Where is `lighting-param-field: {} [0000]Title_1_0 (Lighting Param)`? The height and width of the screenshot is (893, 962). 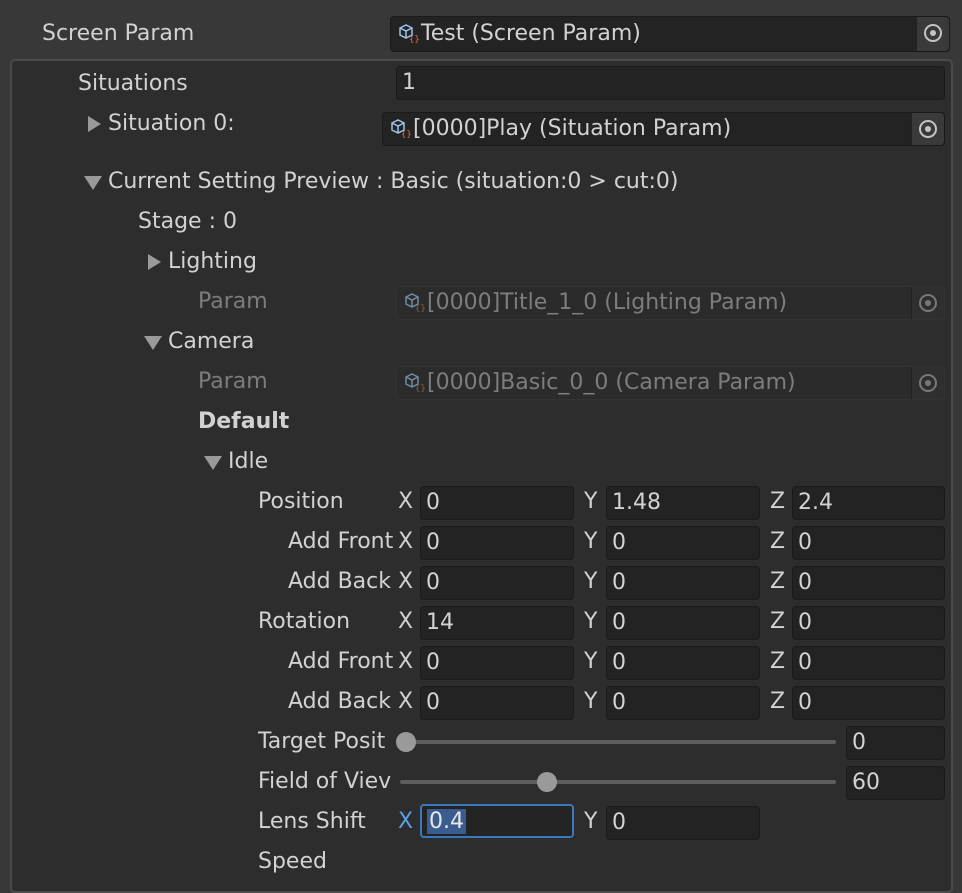
lighting-param-field: {} [0000]Title_1_0 (Lighting Param) is located at coordinates (670, 303).